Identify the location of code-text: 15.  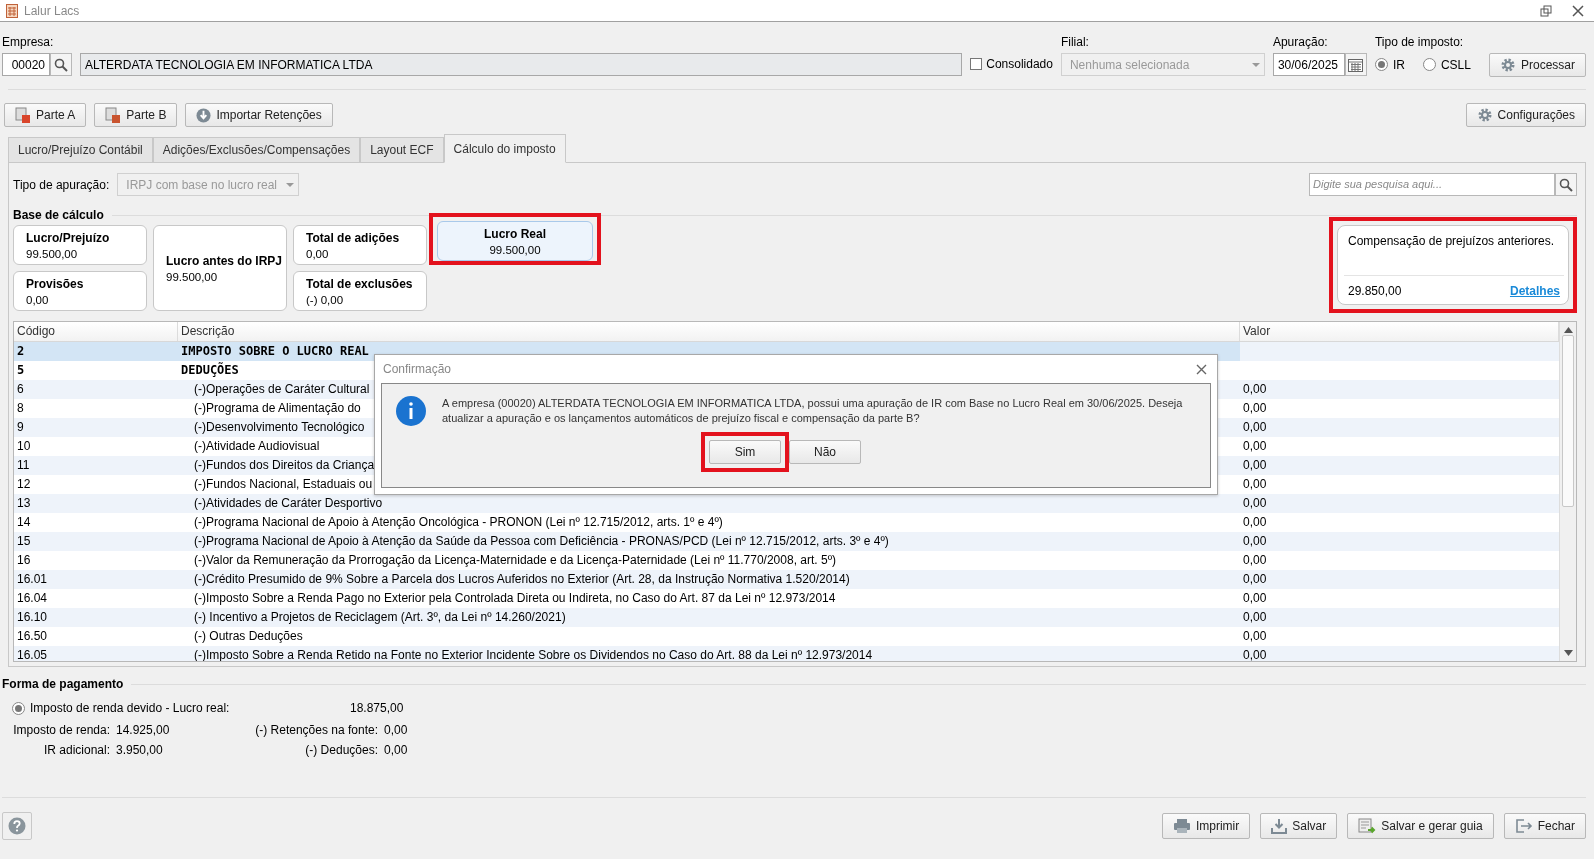
(24, 541).